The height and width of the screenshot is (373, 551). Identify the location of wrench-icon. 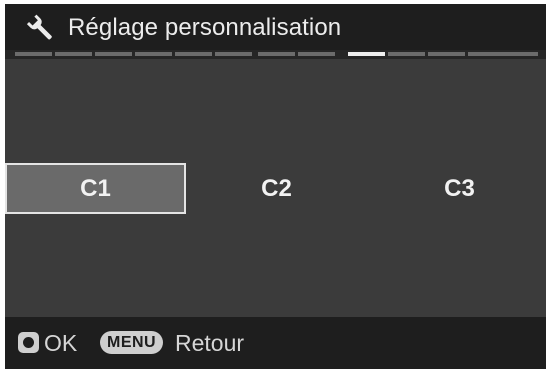
(39, 27).